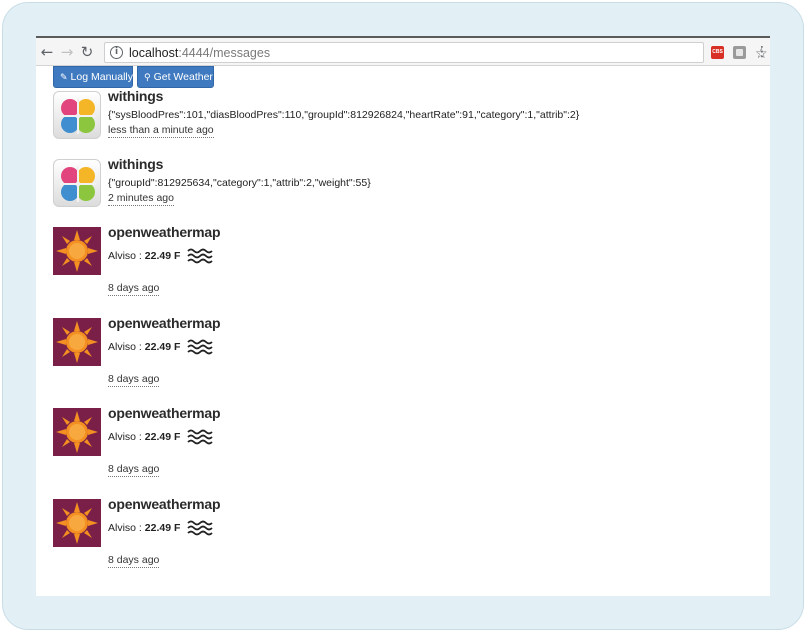  Describe the element at coordinates (93, 77) in the screenshot. I see `log-manually-button: ✎ Log Manually` at that location.